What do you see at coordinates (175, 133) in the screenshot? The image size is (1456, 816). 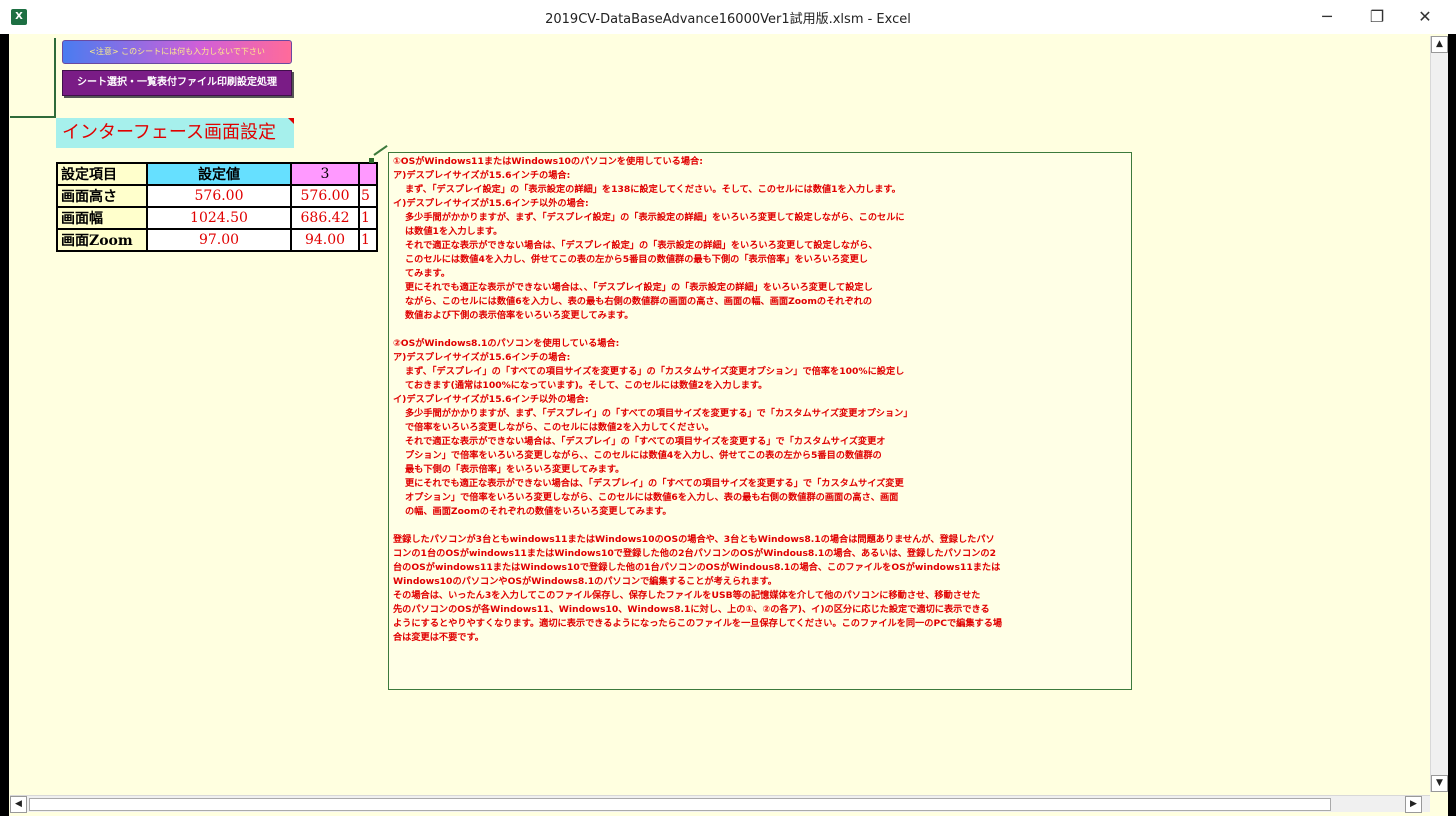 I see `section-title: インターフェース画面設定` at bounding box center [175, 133].